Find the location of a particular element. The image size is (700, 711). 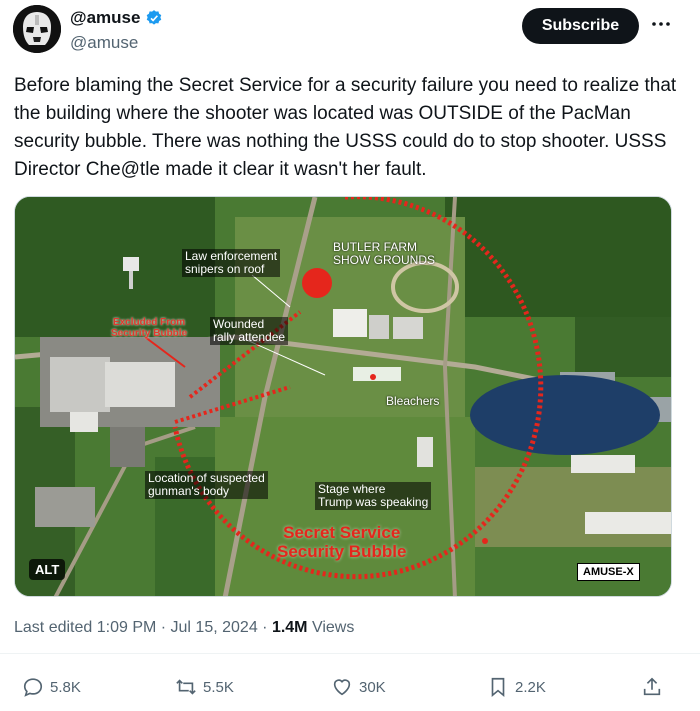

stormtrooper-avatar-icon is located at coordinates (37, 29).